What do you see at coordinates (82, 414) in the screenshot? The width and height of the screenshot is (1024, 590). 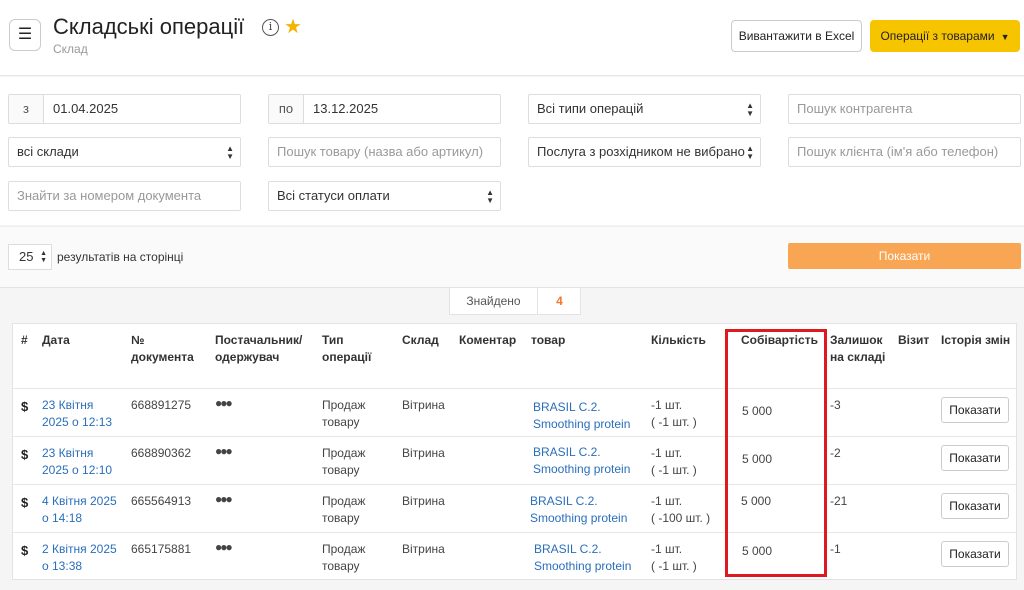 I see `operation-date-link: 23 Квітня 2025 о 12:13` at bounding box center [82, 414].